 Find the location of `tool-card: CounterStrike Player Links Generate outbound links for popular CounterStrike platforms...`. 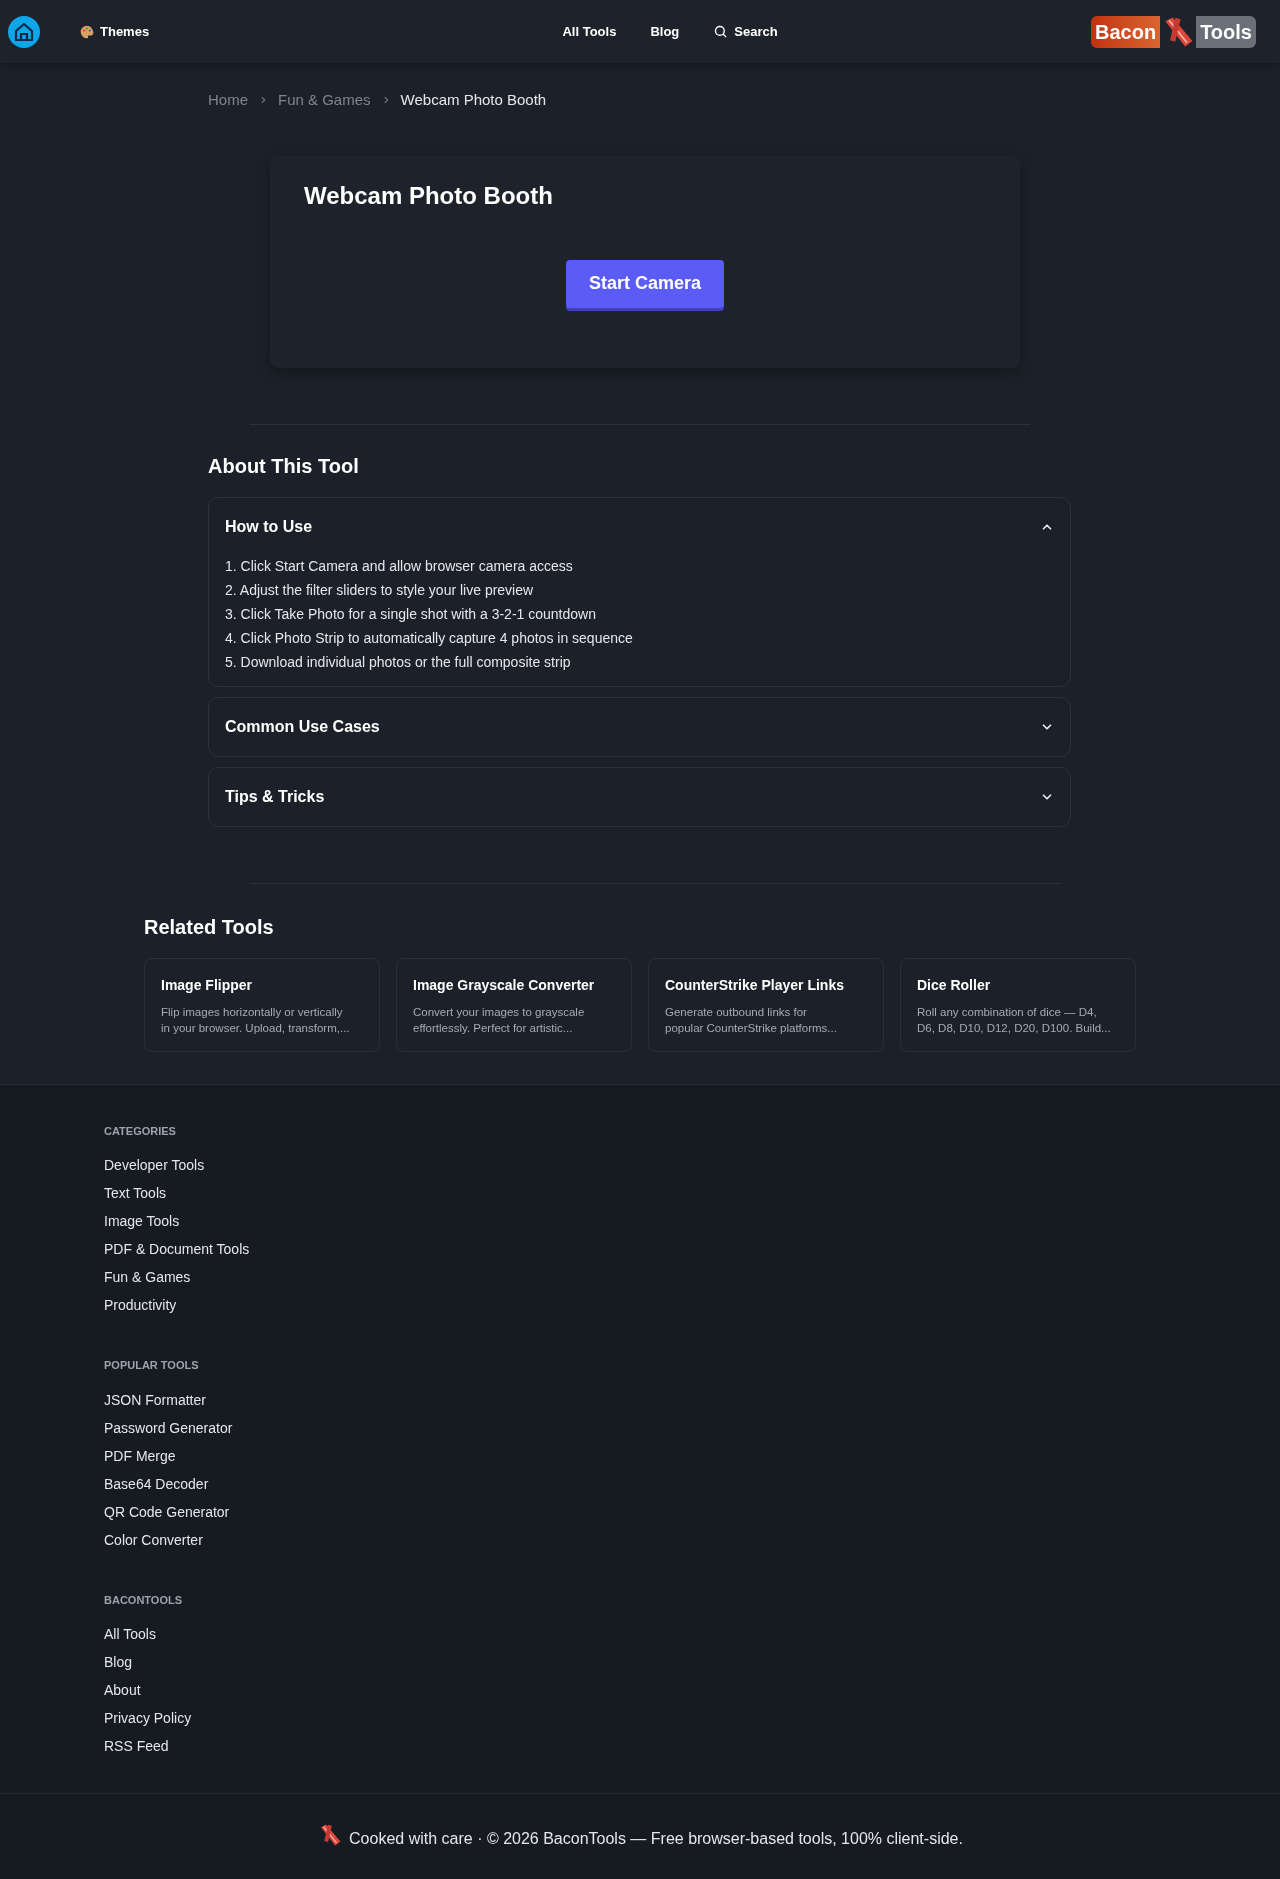

tool-card: CounterStrike Player Links Generate outbound links for popular CounterStrike platforms... is located at coordinates (766, 1004).